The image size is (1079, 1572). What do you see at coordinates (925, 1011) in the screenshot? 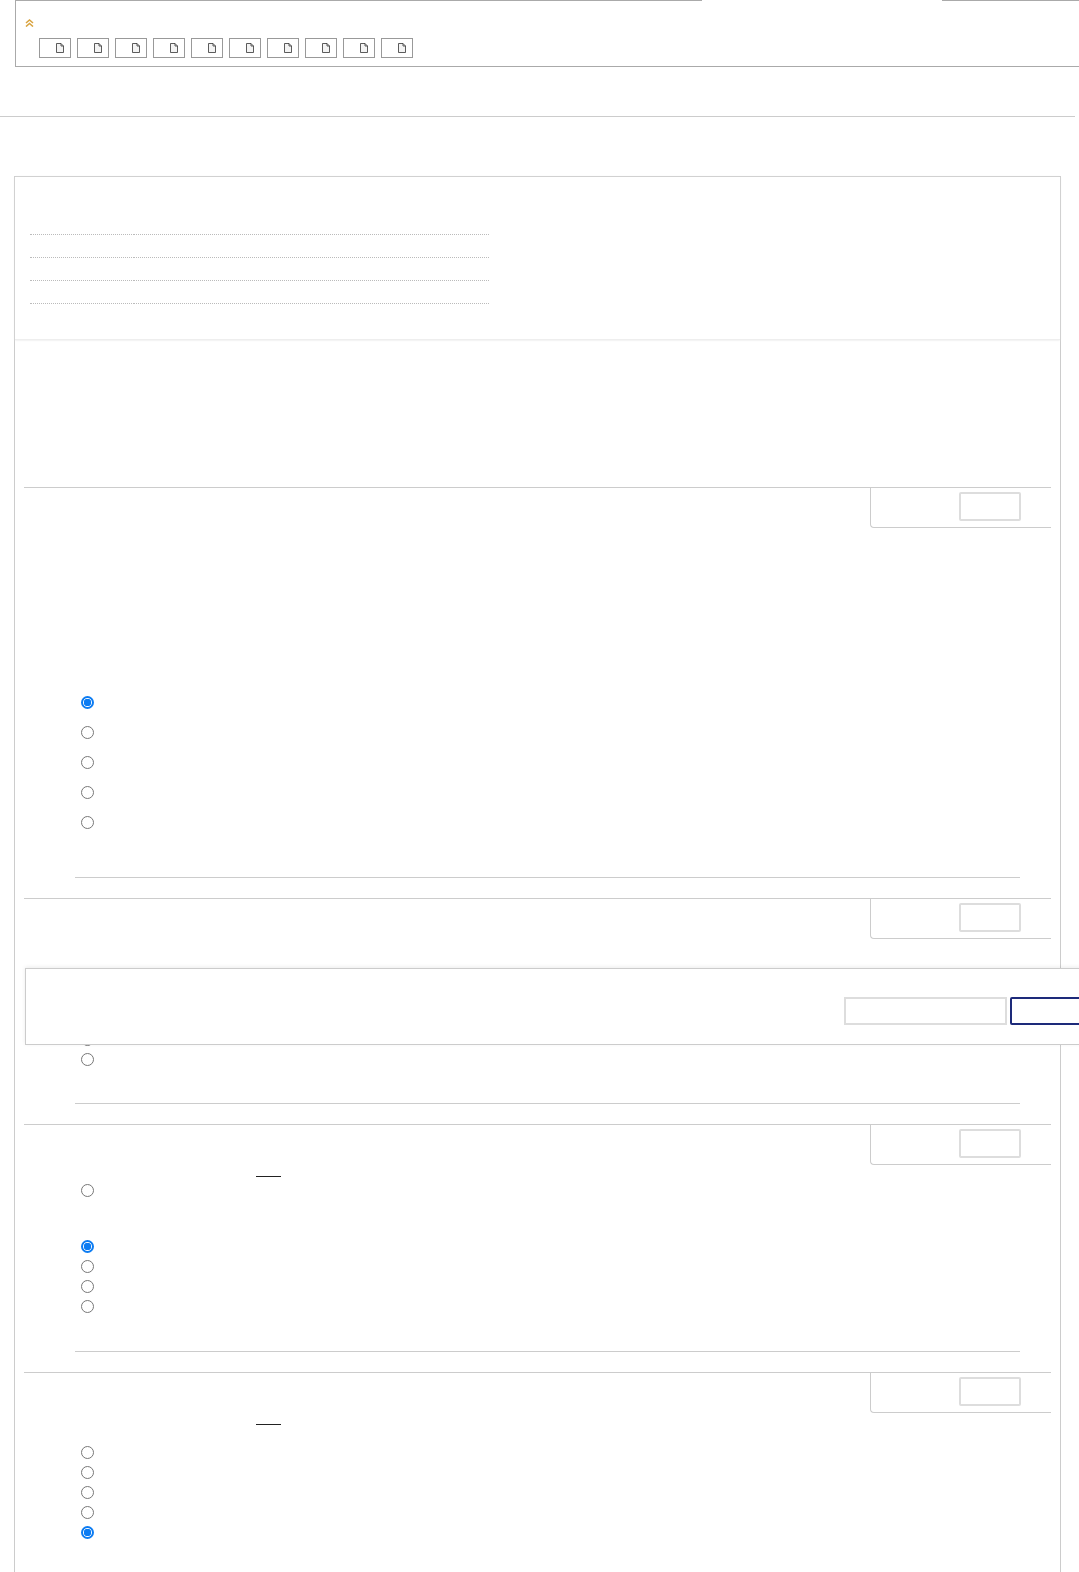
I see `input-field` at bounding box center [925, 1011].